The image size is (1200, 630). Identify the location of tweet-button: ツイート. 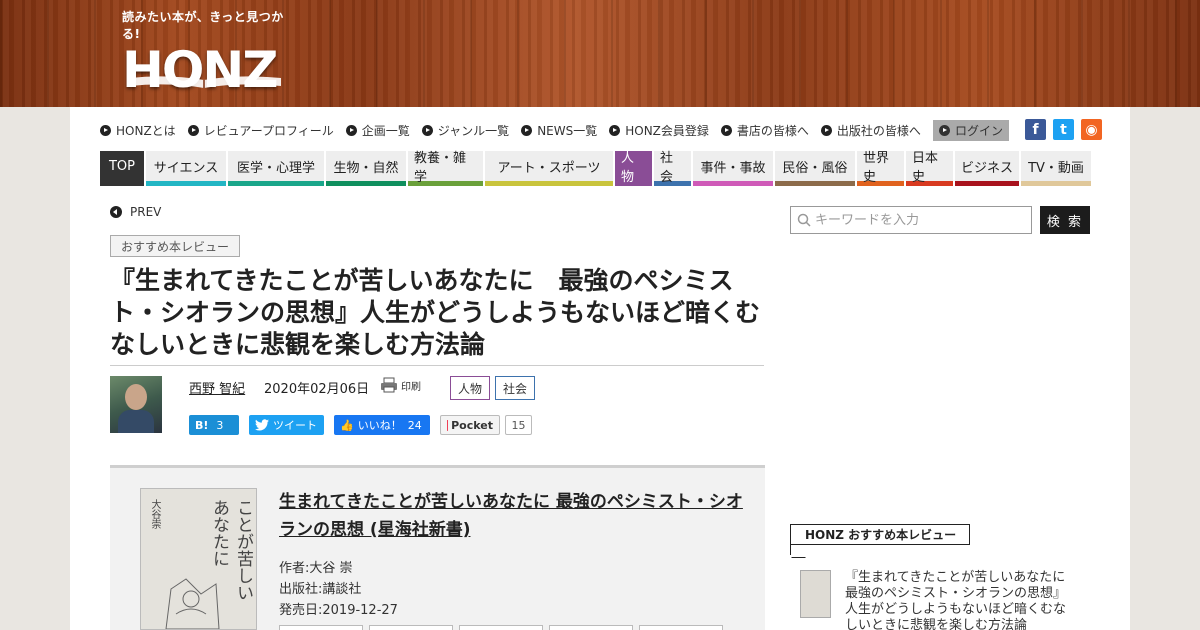
(286, 425).